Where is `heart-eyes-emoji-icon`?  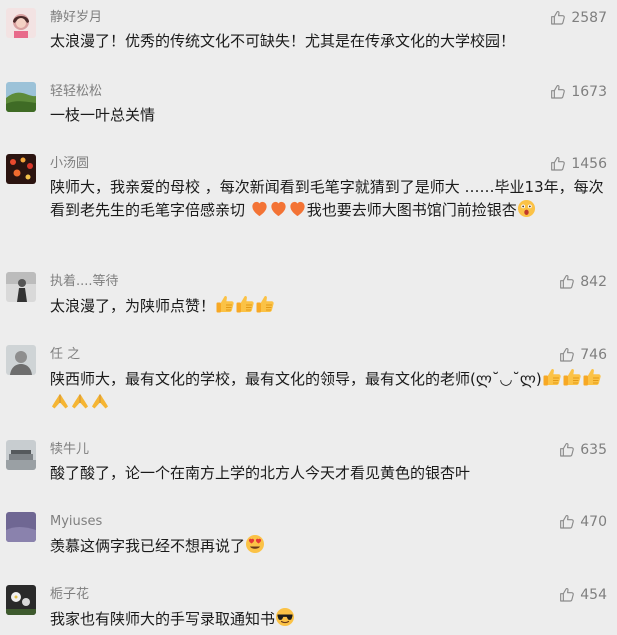 heart-eyes-emoji-icon is located at coordinates (255, 544).